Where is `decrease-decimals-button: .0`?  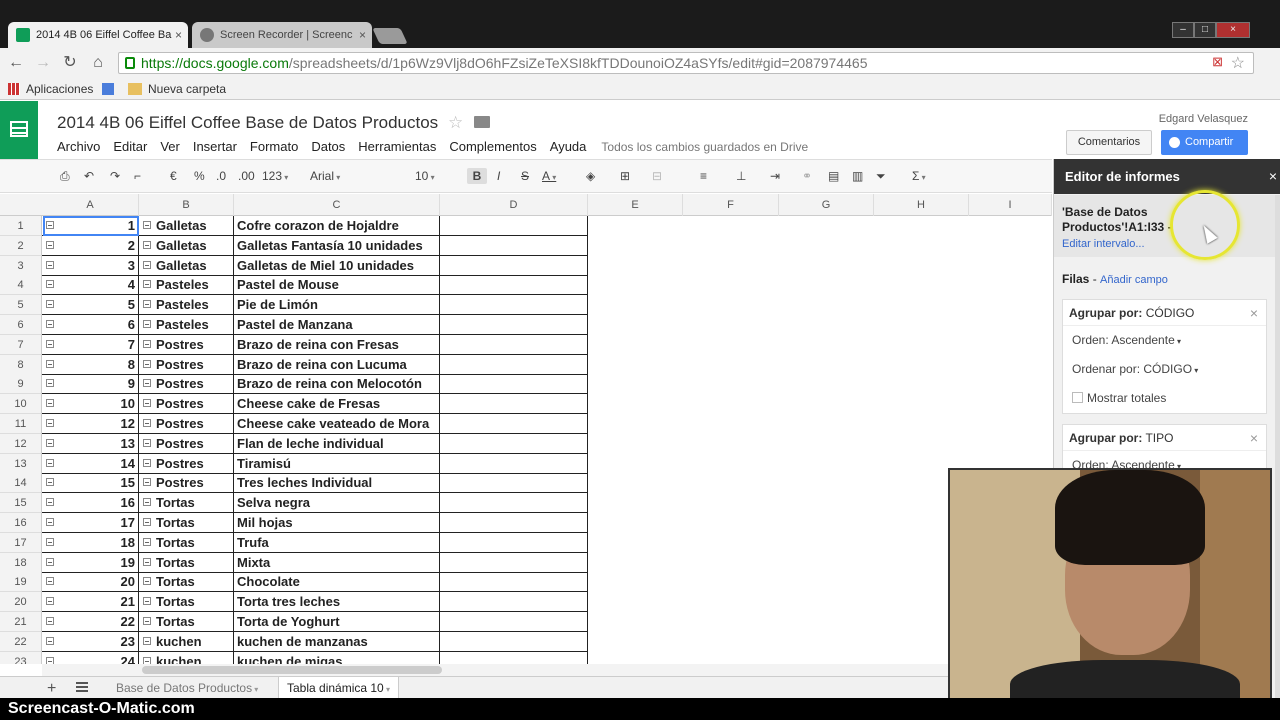
decrease-decimals-button: .0 is located at coordinates (221, 176).